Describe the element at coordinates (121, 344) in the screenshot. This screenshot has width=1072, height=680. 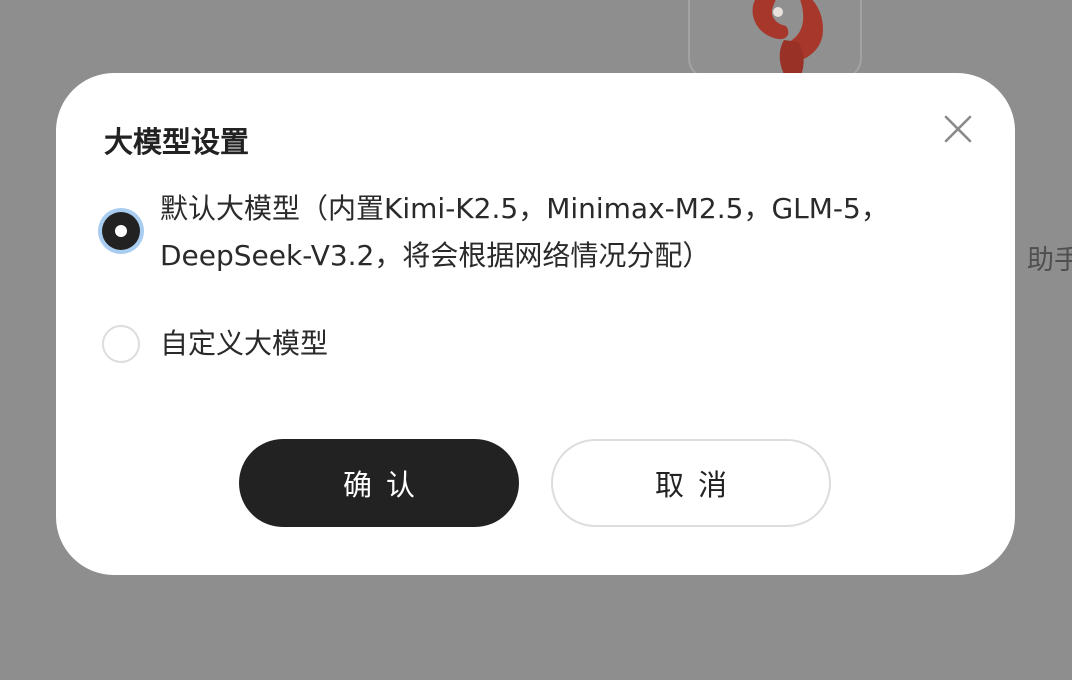
I see `radio-custom-model` at that location.